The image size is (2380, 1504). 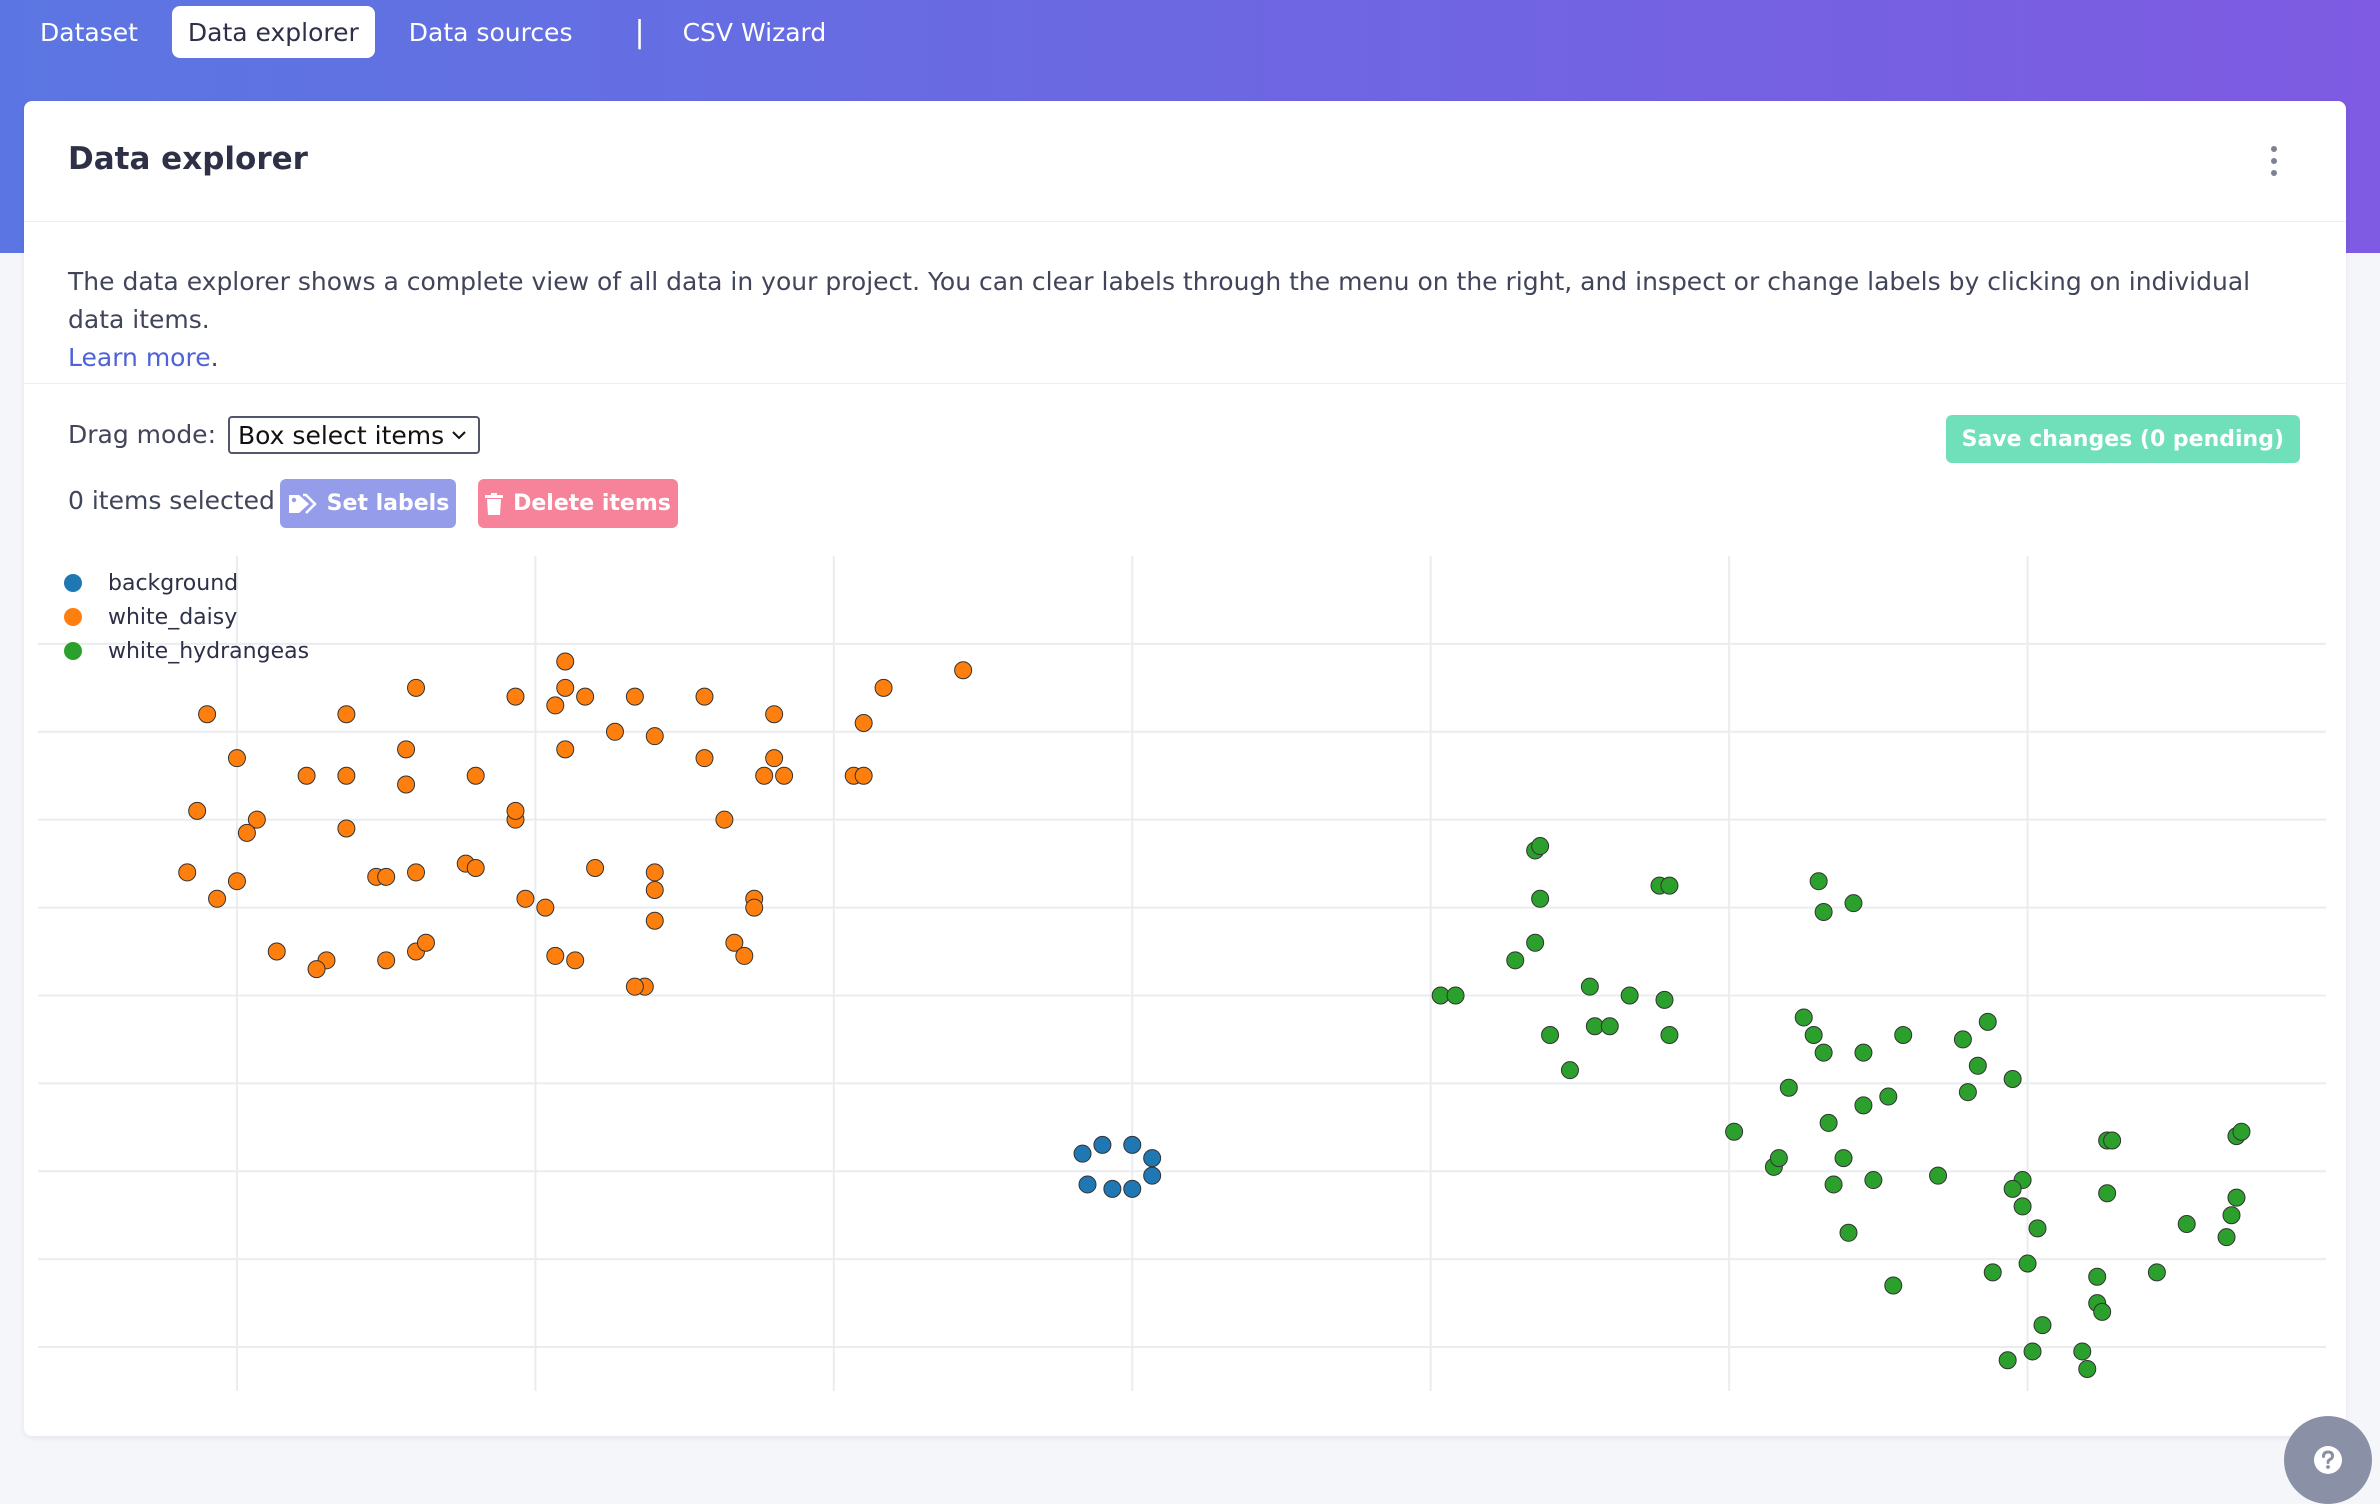 I want to click on tab-data-sources: Data sources, so click(x=491, y=32).